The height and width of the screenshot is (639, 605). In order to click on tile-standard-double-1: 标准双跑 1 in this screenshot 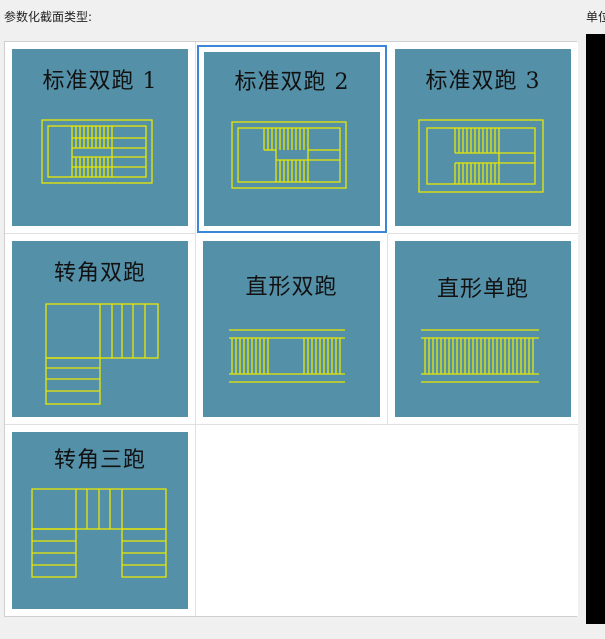, I will do `click(100, 138)`.